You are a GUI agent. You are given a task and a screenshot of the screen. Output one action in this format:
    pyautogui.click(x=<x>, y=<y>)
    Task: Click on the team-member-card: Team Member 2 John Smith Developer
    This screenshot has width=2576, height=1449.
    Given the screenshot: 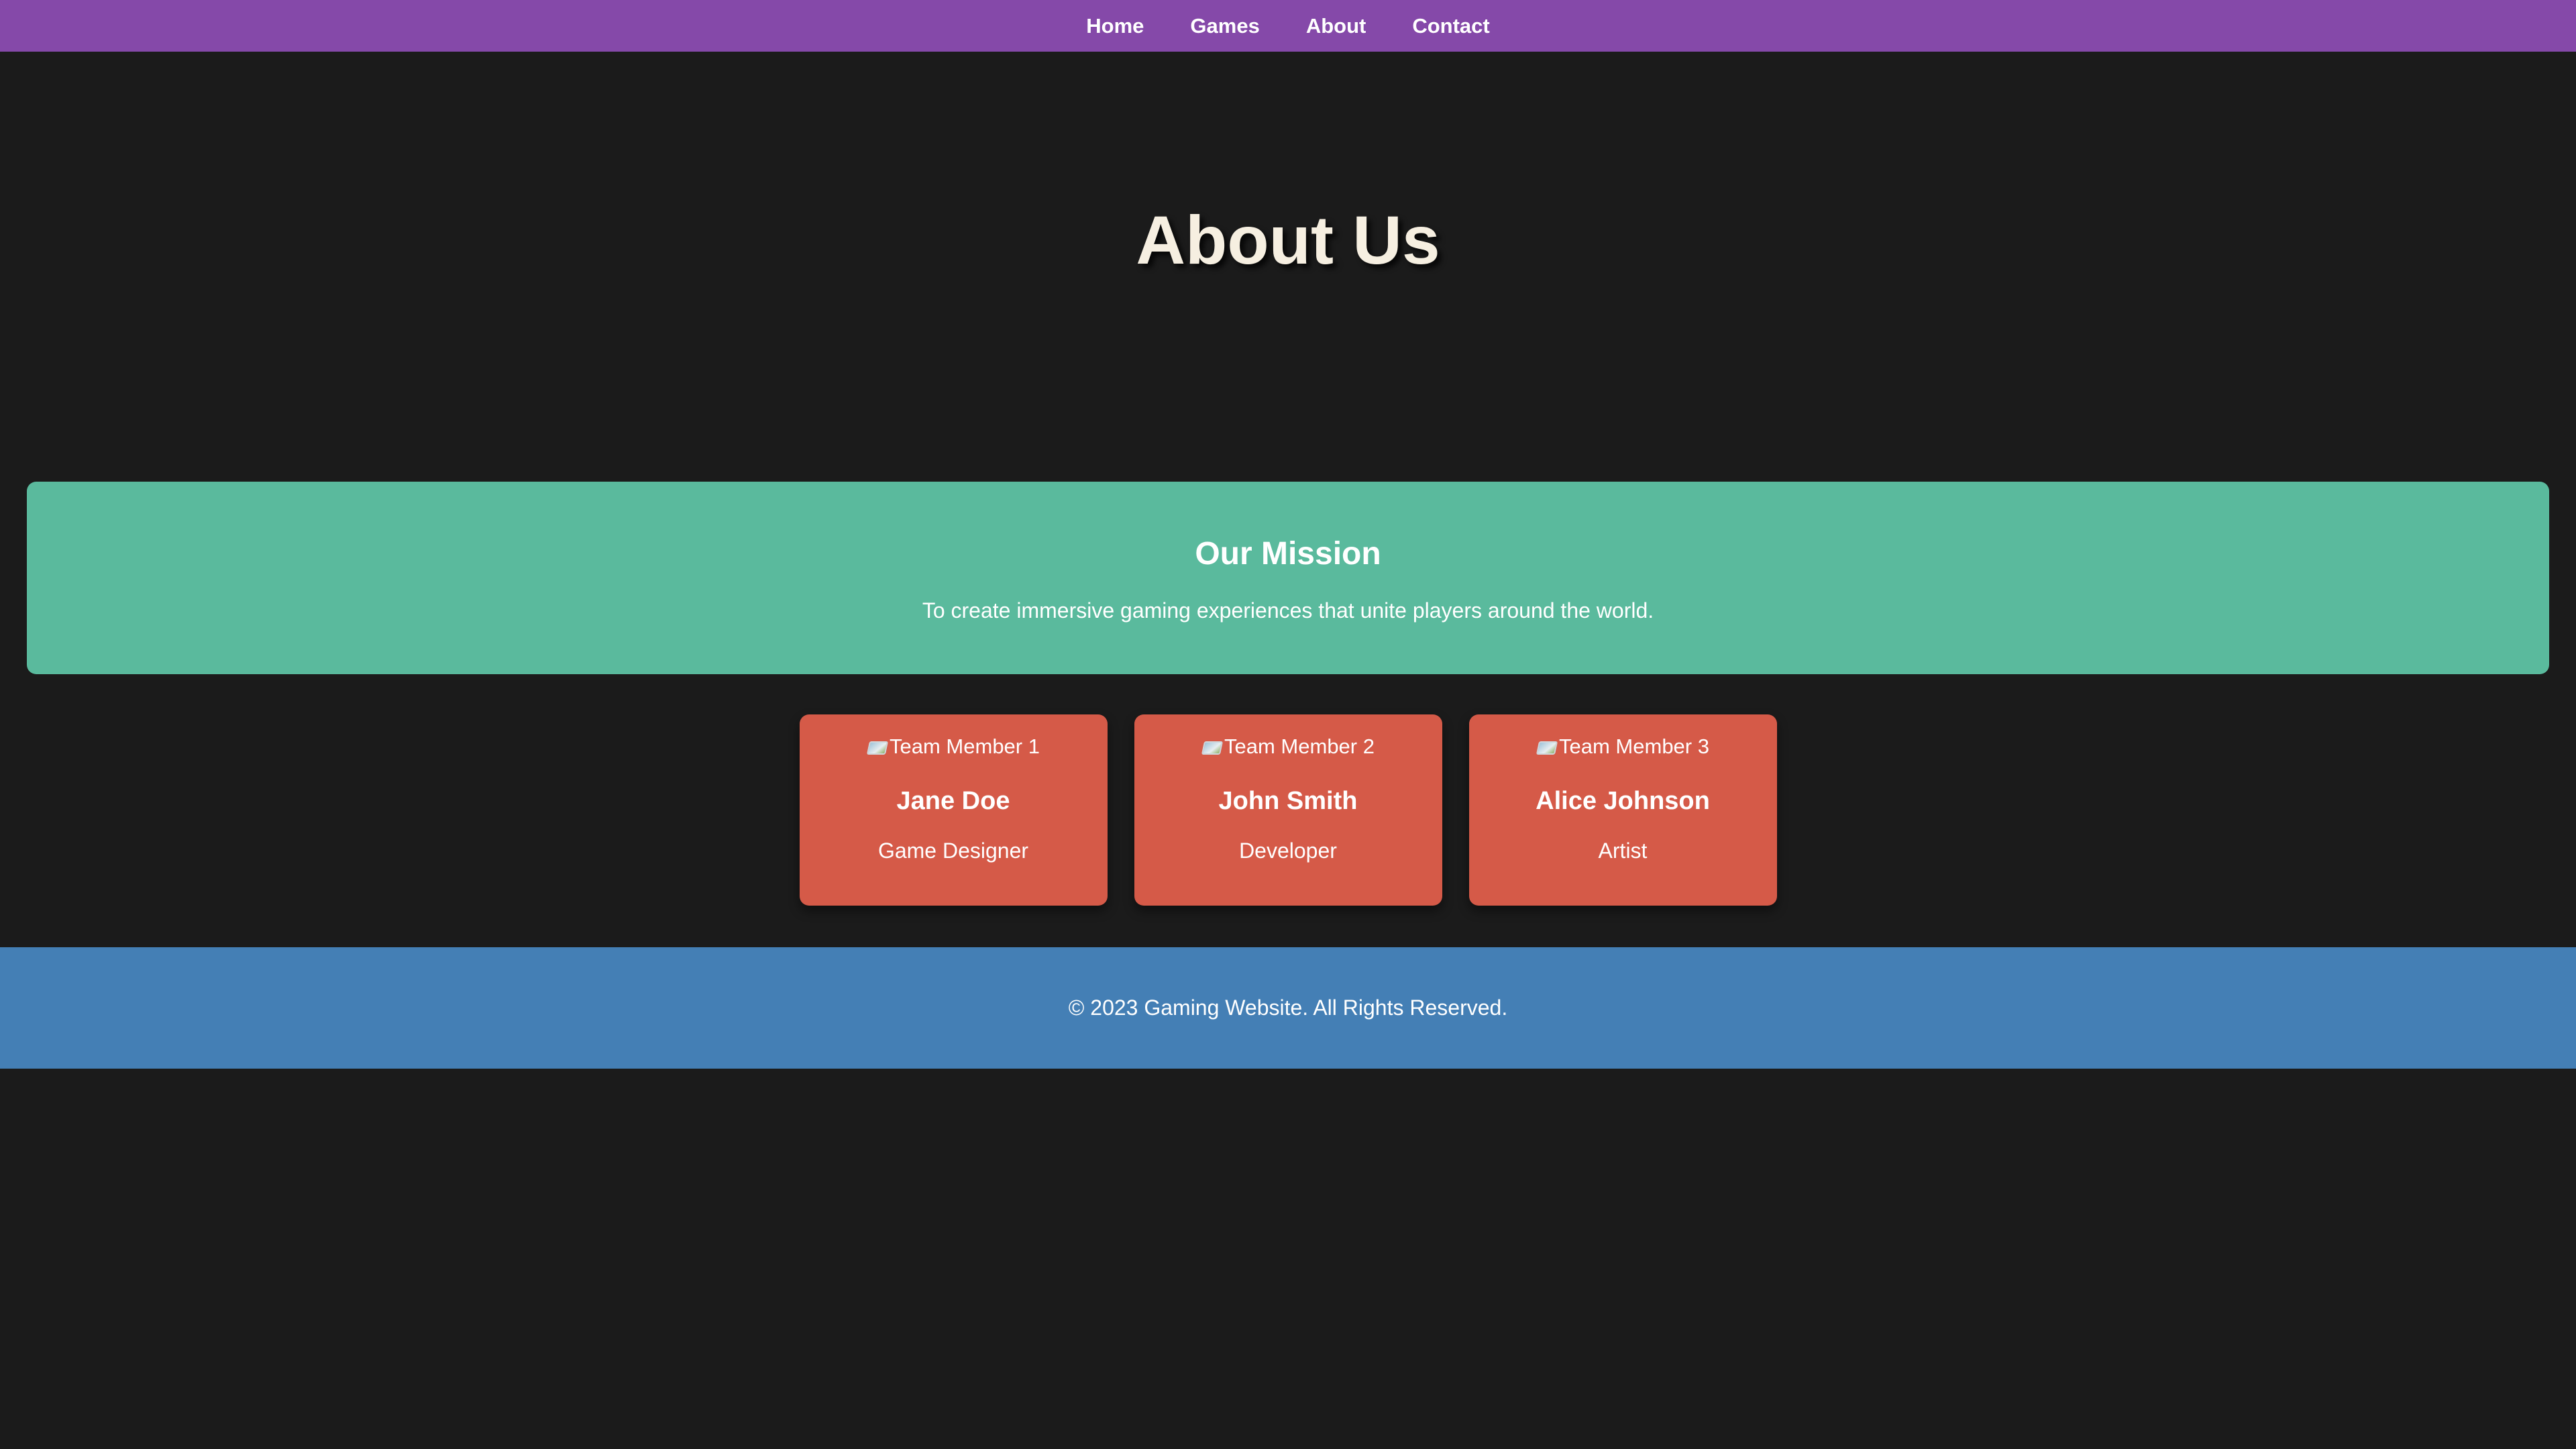 What is the action you would take?
    pyautogui.click(x=1288, y=810)
    